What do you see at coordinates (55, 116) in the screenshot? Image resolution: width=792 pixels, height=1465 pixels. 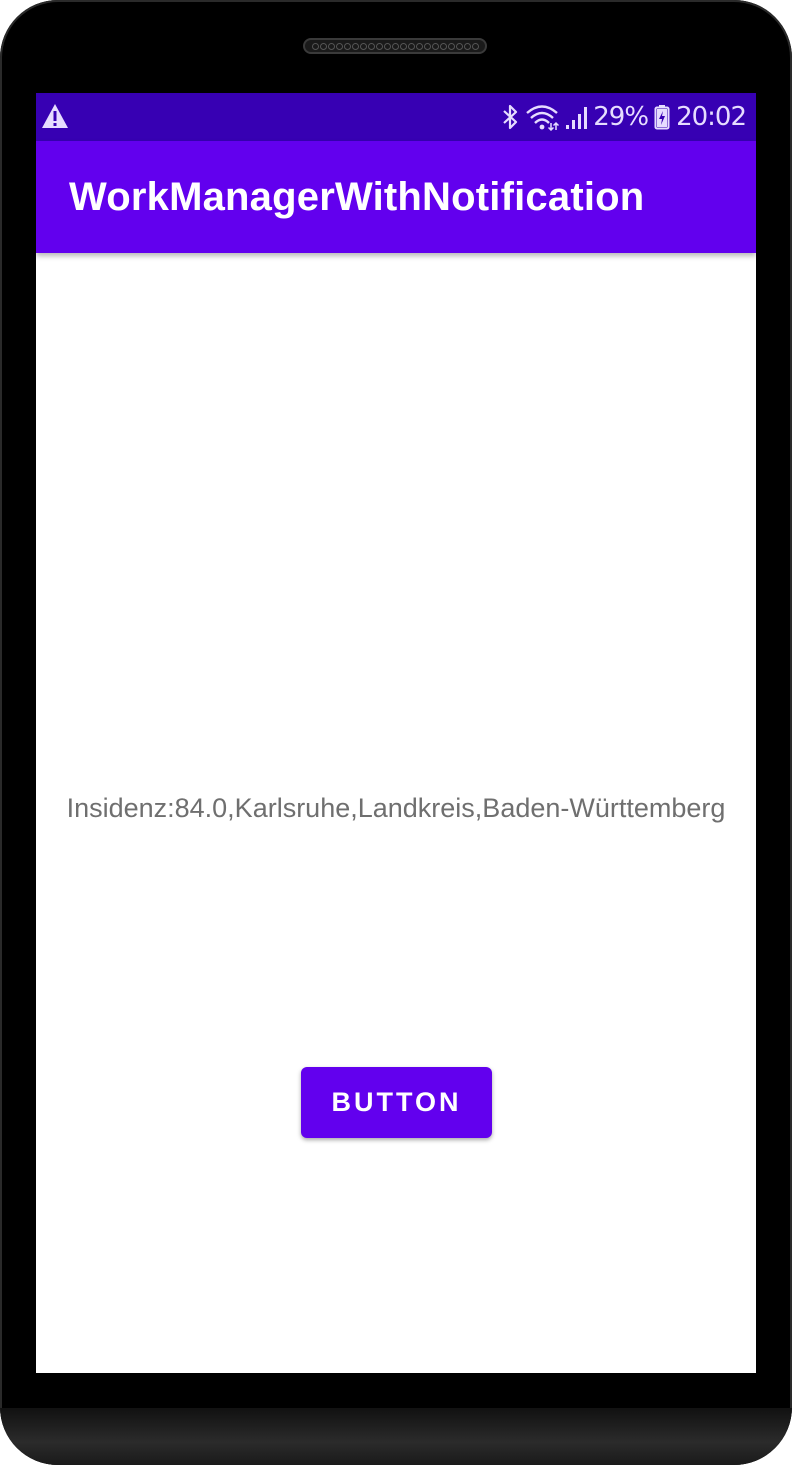 I see `warning-triangle-icon` at bounding box center [55, 116].